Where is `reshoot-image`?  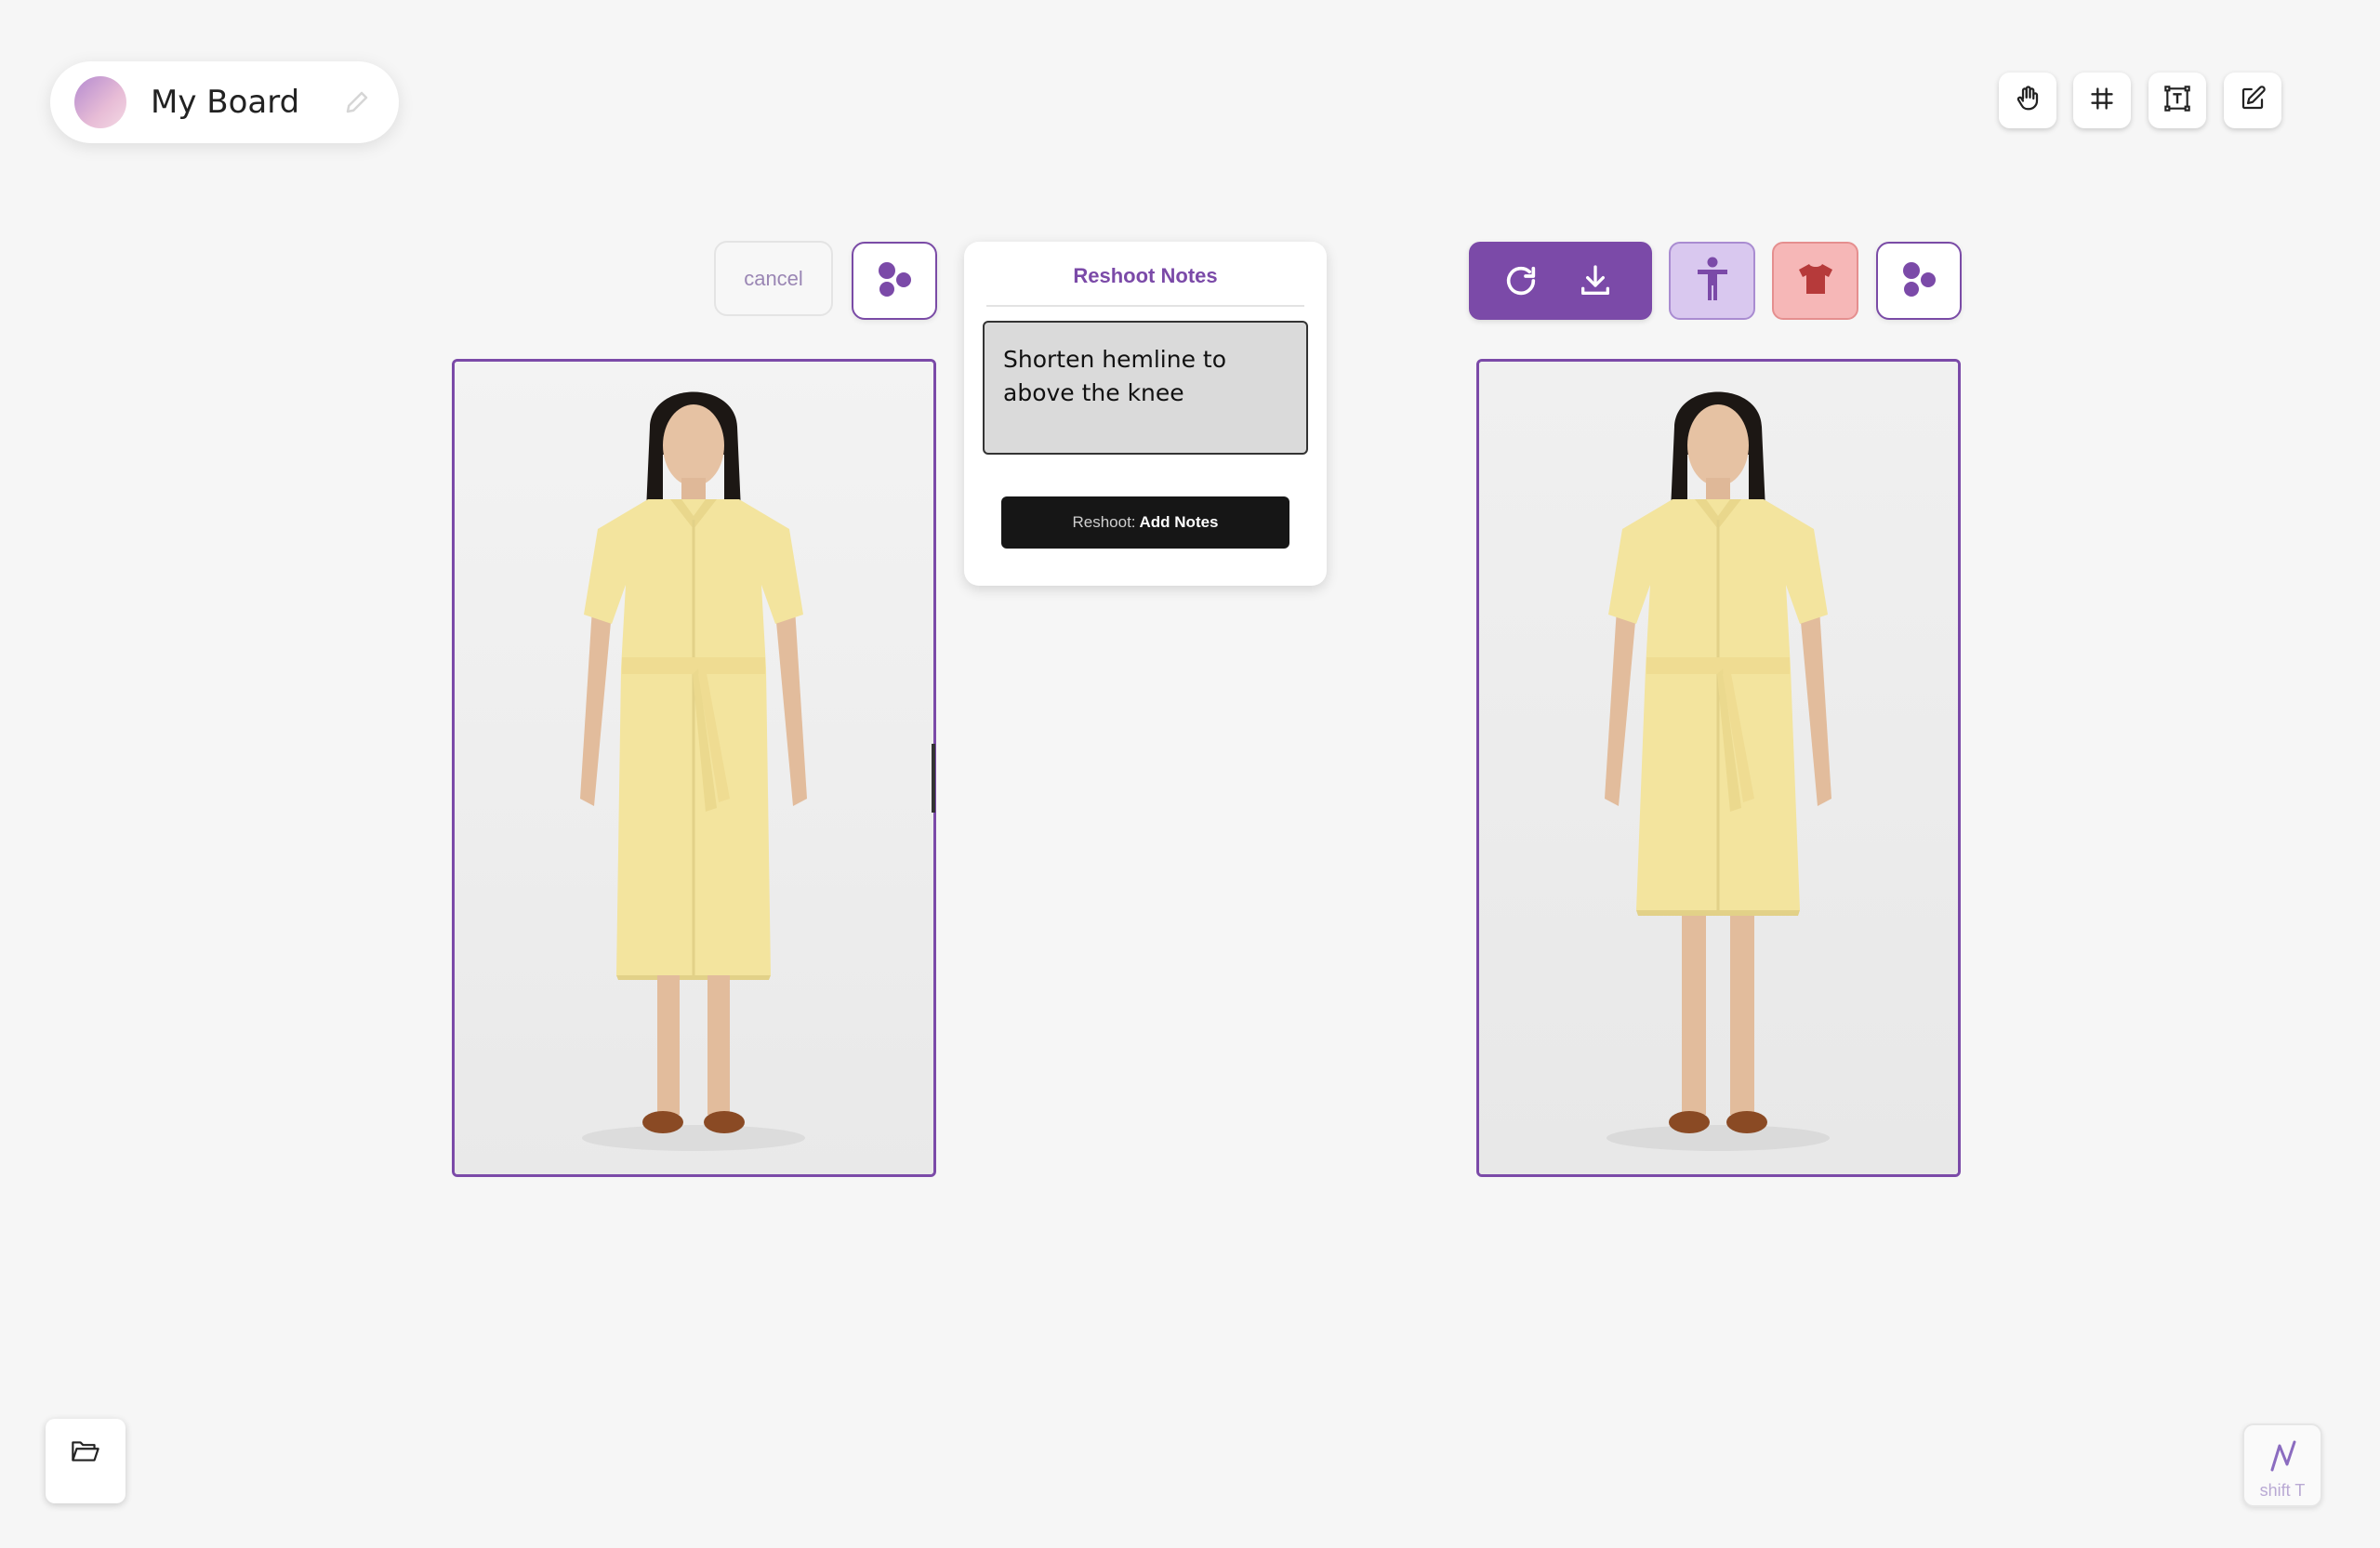 reshoot-image is located at coordinates (1718, 768).